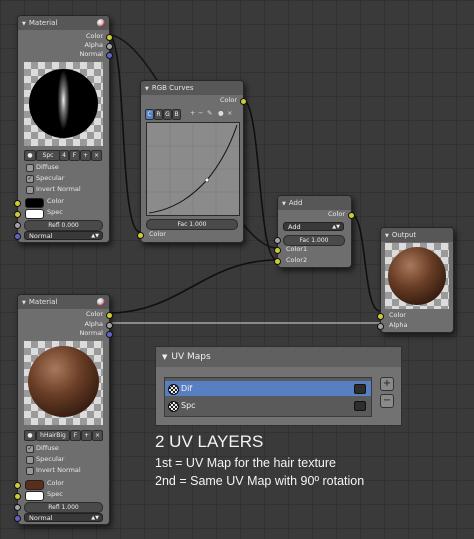 The image size is (474, 539). I want to click on input-alpha-socket, so click(380, 326).